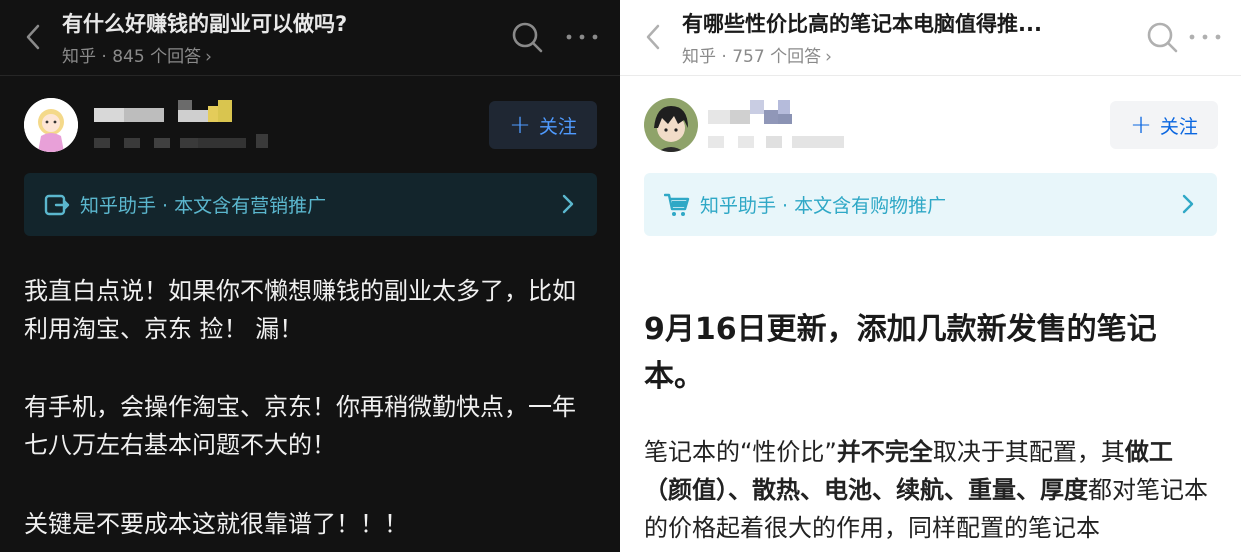 The height and width of the screenshot is (552, 1241). I want to click on answer-paragraph: 有手机，会操作淘宝、京东！你再稍微勤快点，一年七八万左右基本问题不大的！, so click(300, 426).